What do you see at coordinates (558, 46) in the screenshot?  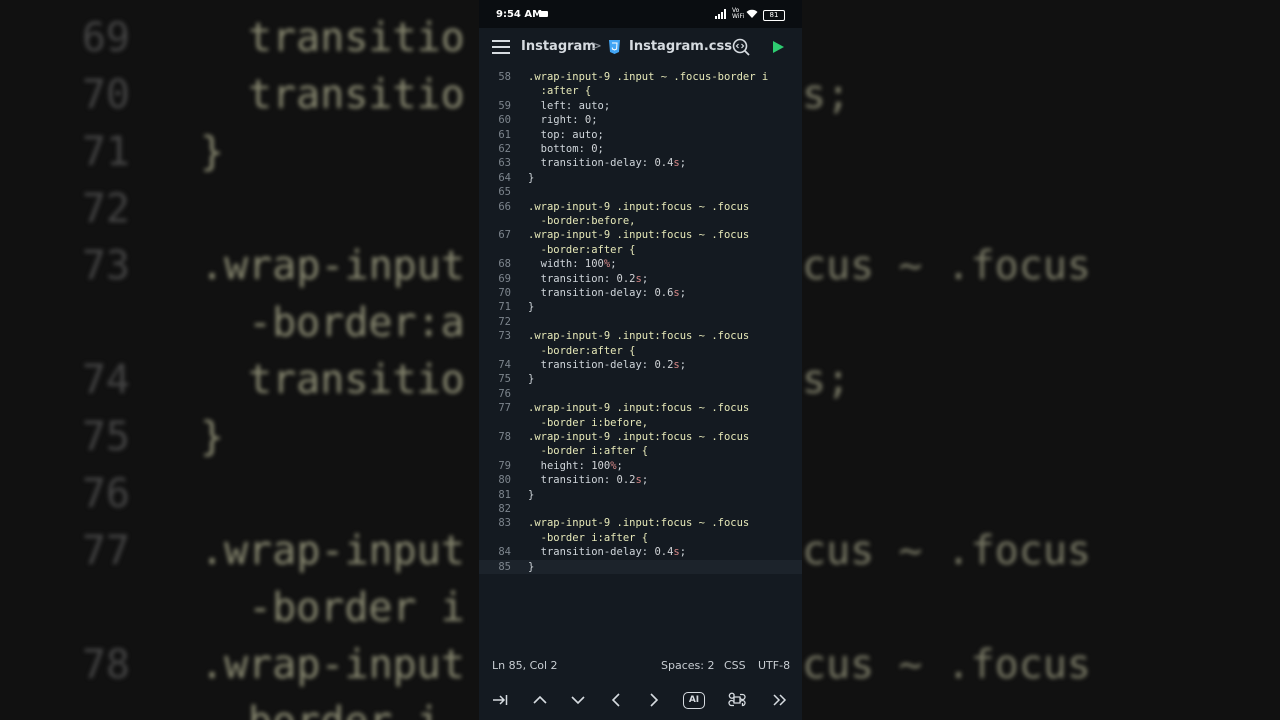 I see `breadcrumb-project: Instagram` at bounding box center [558, 46].